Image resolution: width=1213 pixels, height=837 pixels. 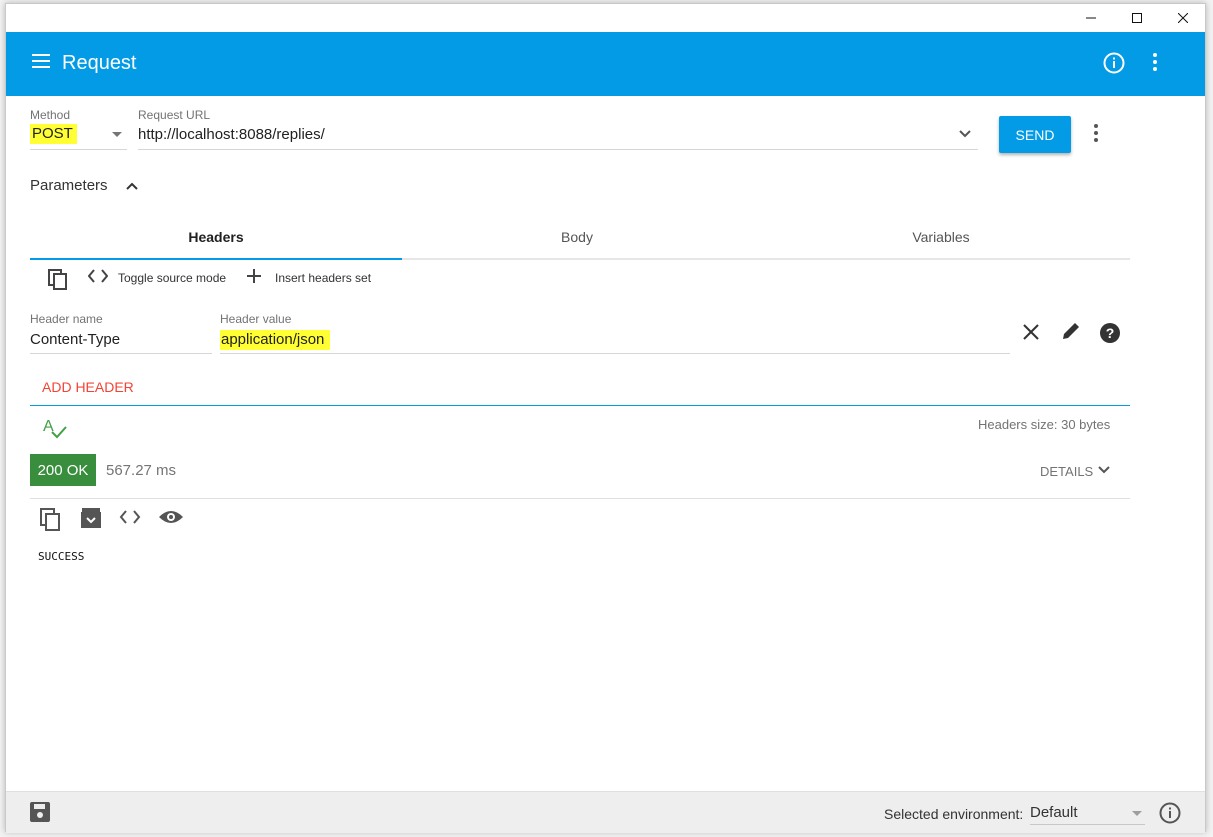 I want to click on insert-headers-set-button: Insert headers set, so click(x=309, y=277).